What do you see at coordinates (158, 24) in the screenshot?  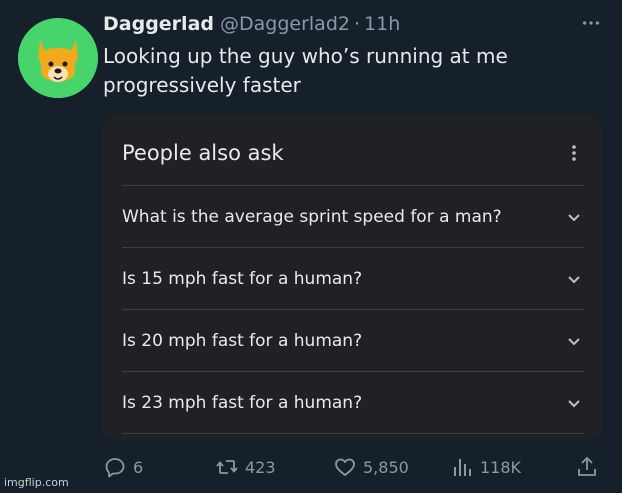 I see `display-name: Daggerlad` at bounding box center [158, 24].